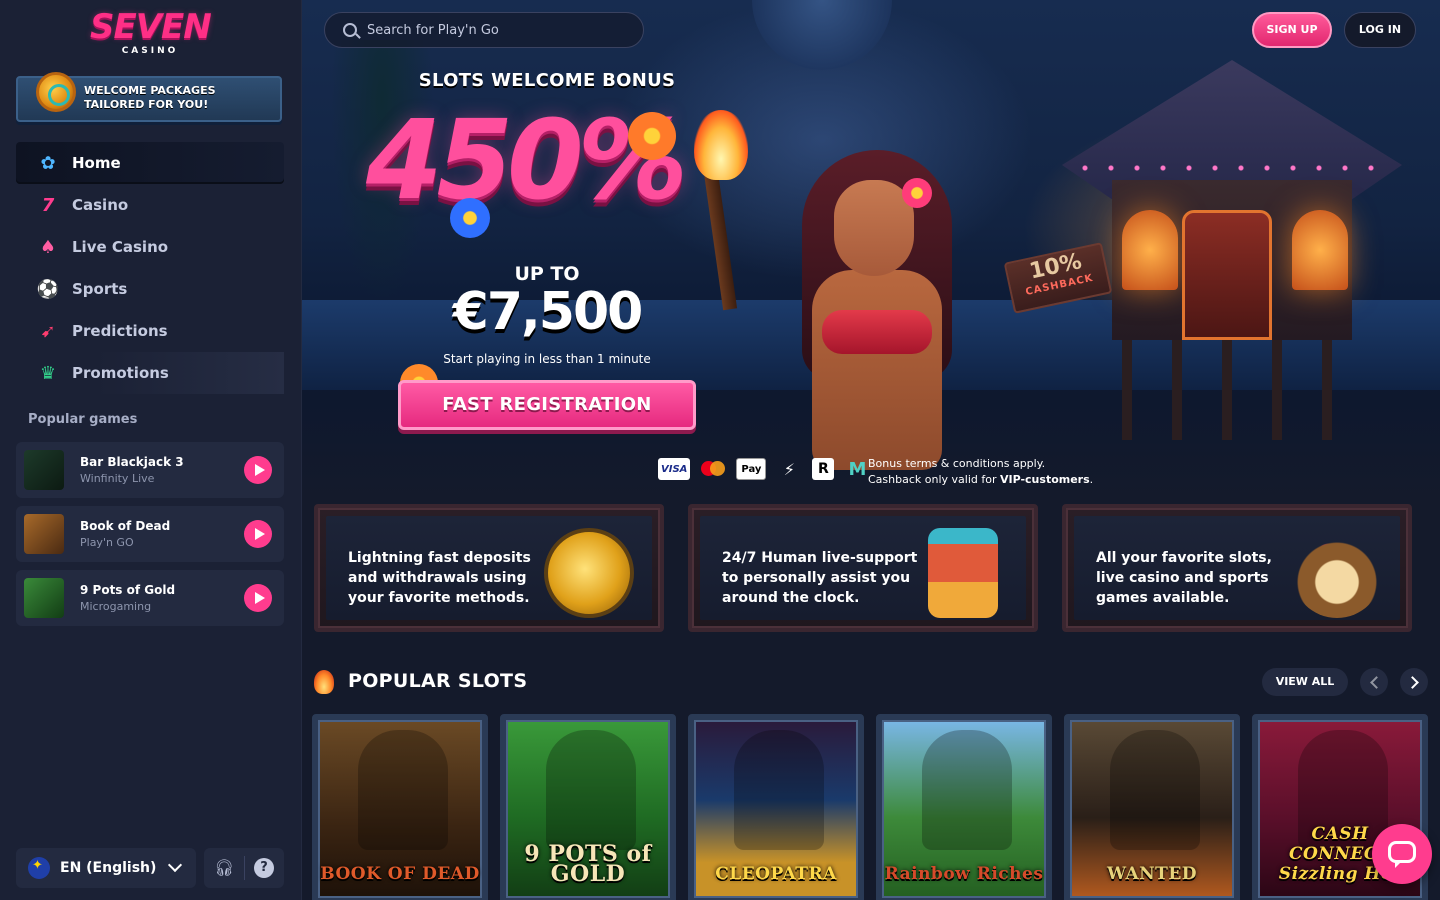 The height and width of the screenshot is (900, 1440). I want to click on slot-tile: Rainbow Riches, so click(964, 807).